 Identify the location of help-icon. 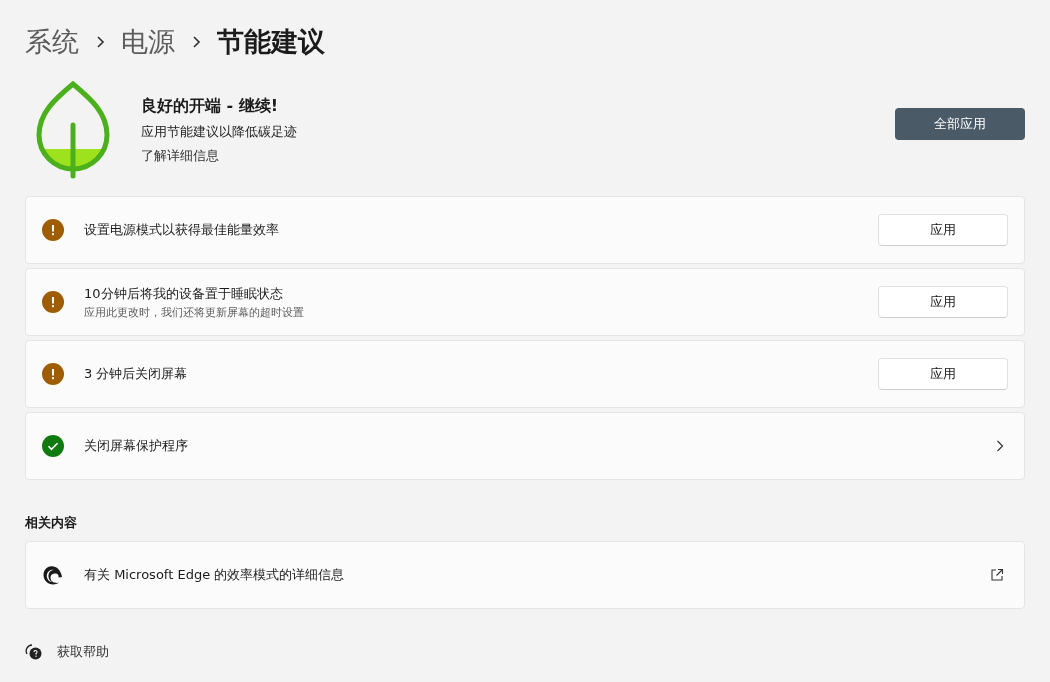
(34, 652).